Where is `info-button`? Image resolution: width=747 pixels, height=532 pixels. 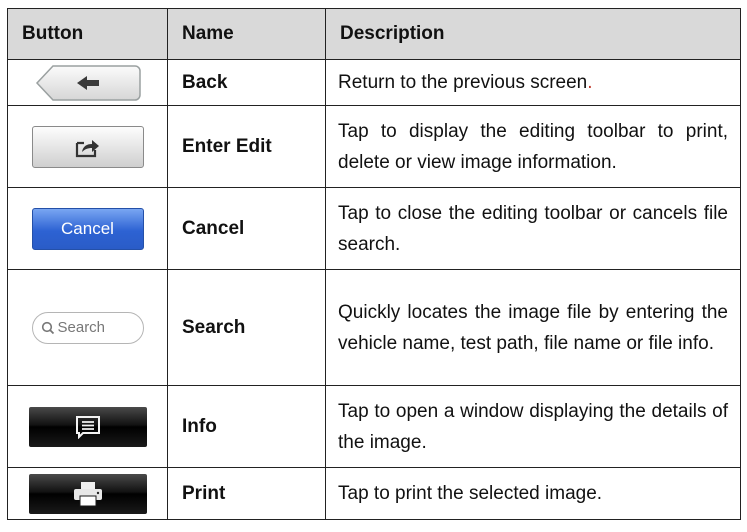
info-button is located at coordinates (87, 426).